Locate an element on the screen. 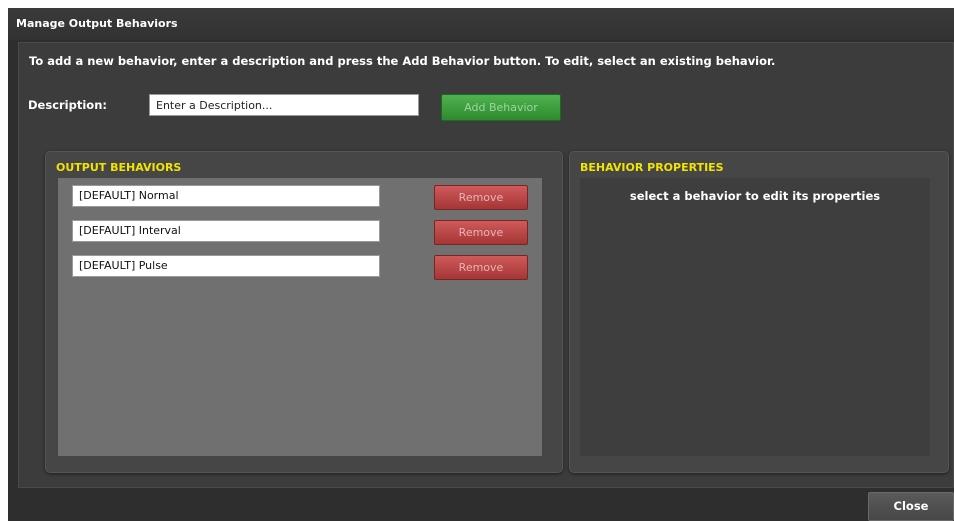 This screenshot has width=954, height=521. close-button: Close is located at coordinates (911, 506).